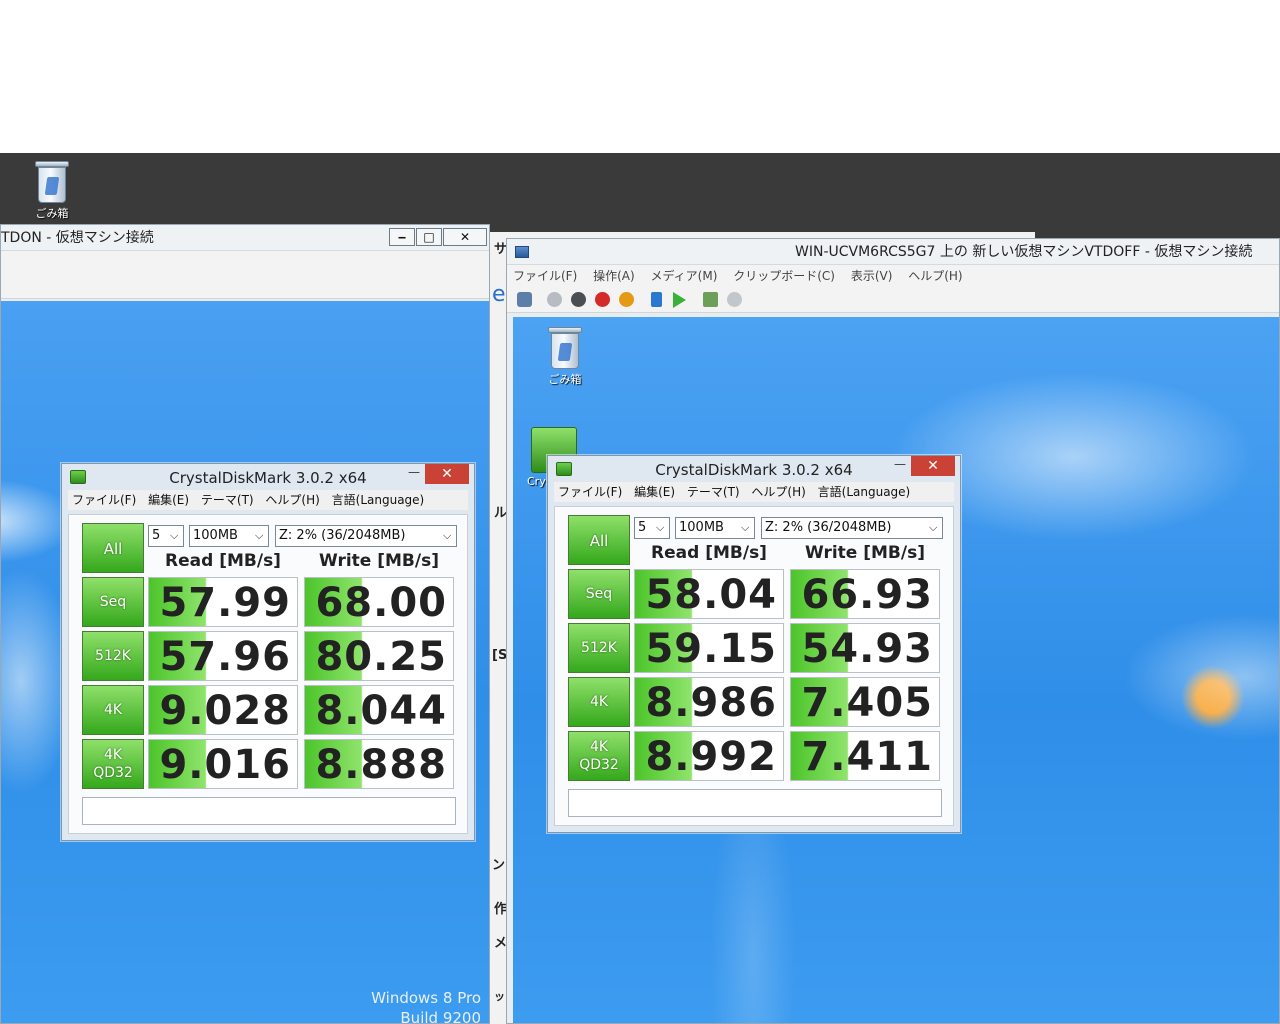 The image size is (1280, 1024). What do you see at coordinates (113, 548) in the screenshot?
I see `left-cdm-all-button: All` at bounding box center [113, 548].